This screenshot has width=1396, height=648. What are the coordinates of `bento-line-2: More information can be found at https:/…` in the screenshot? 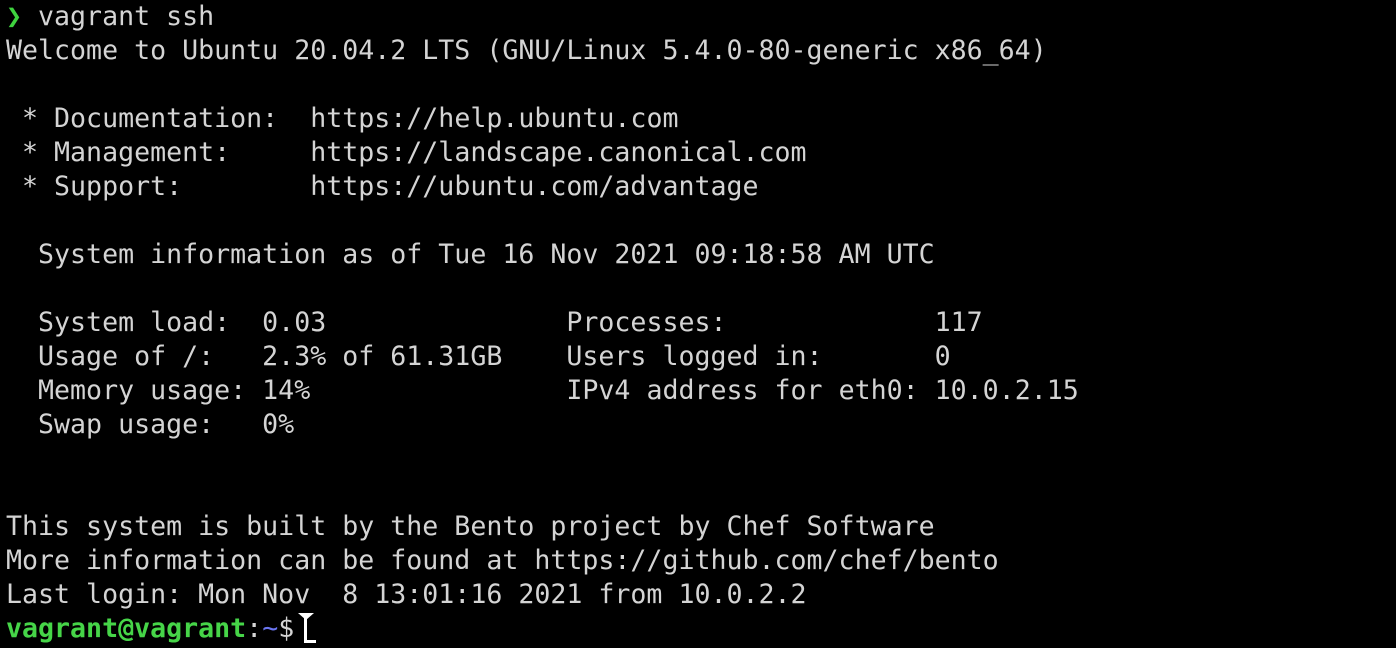 It's located at (502, 560).